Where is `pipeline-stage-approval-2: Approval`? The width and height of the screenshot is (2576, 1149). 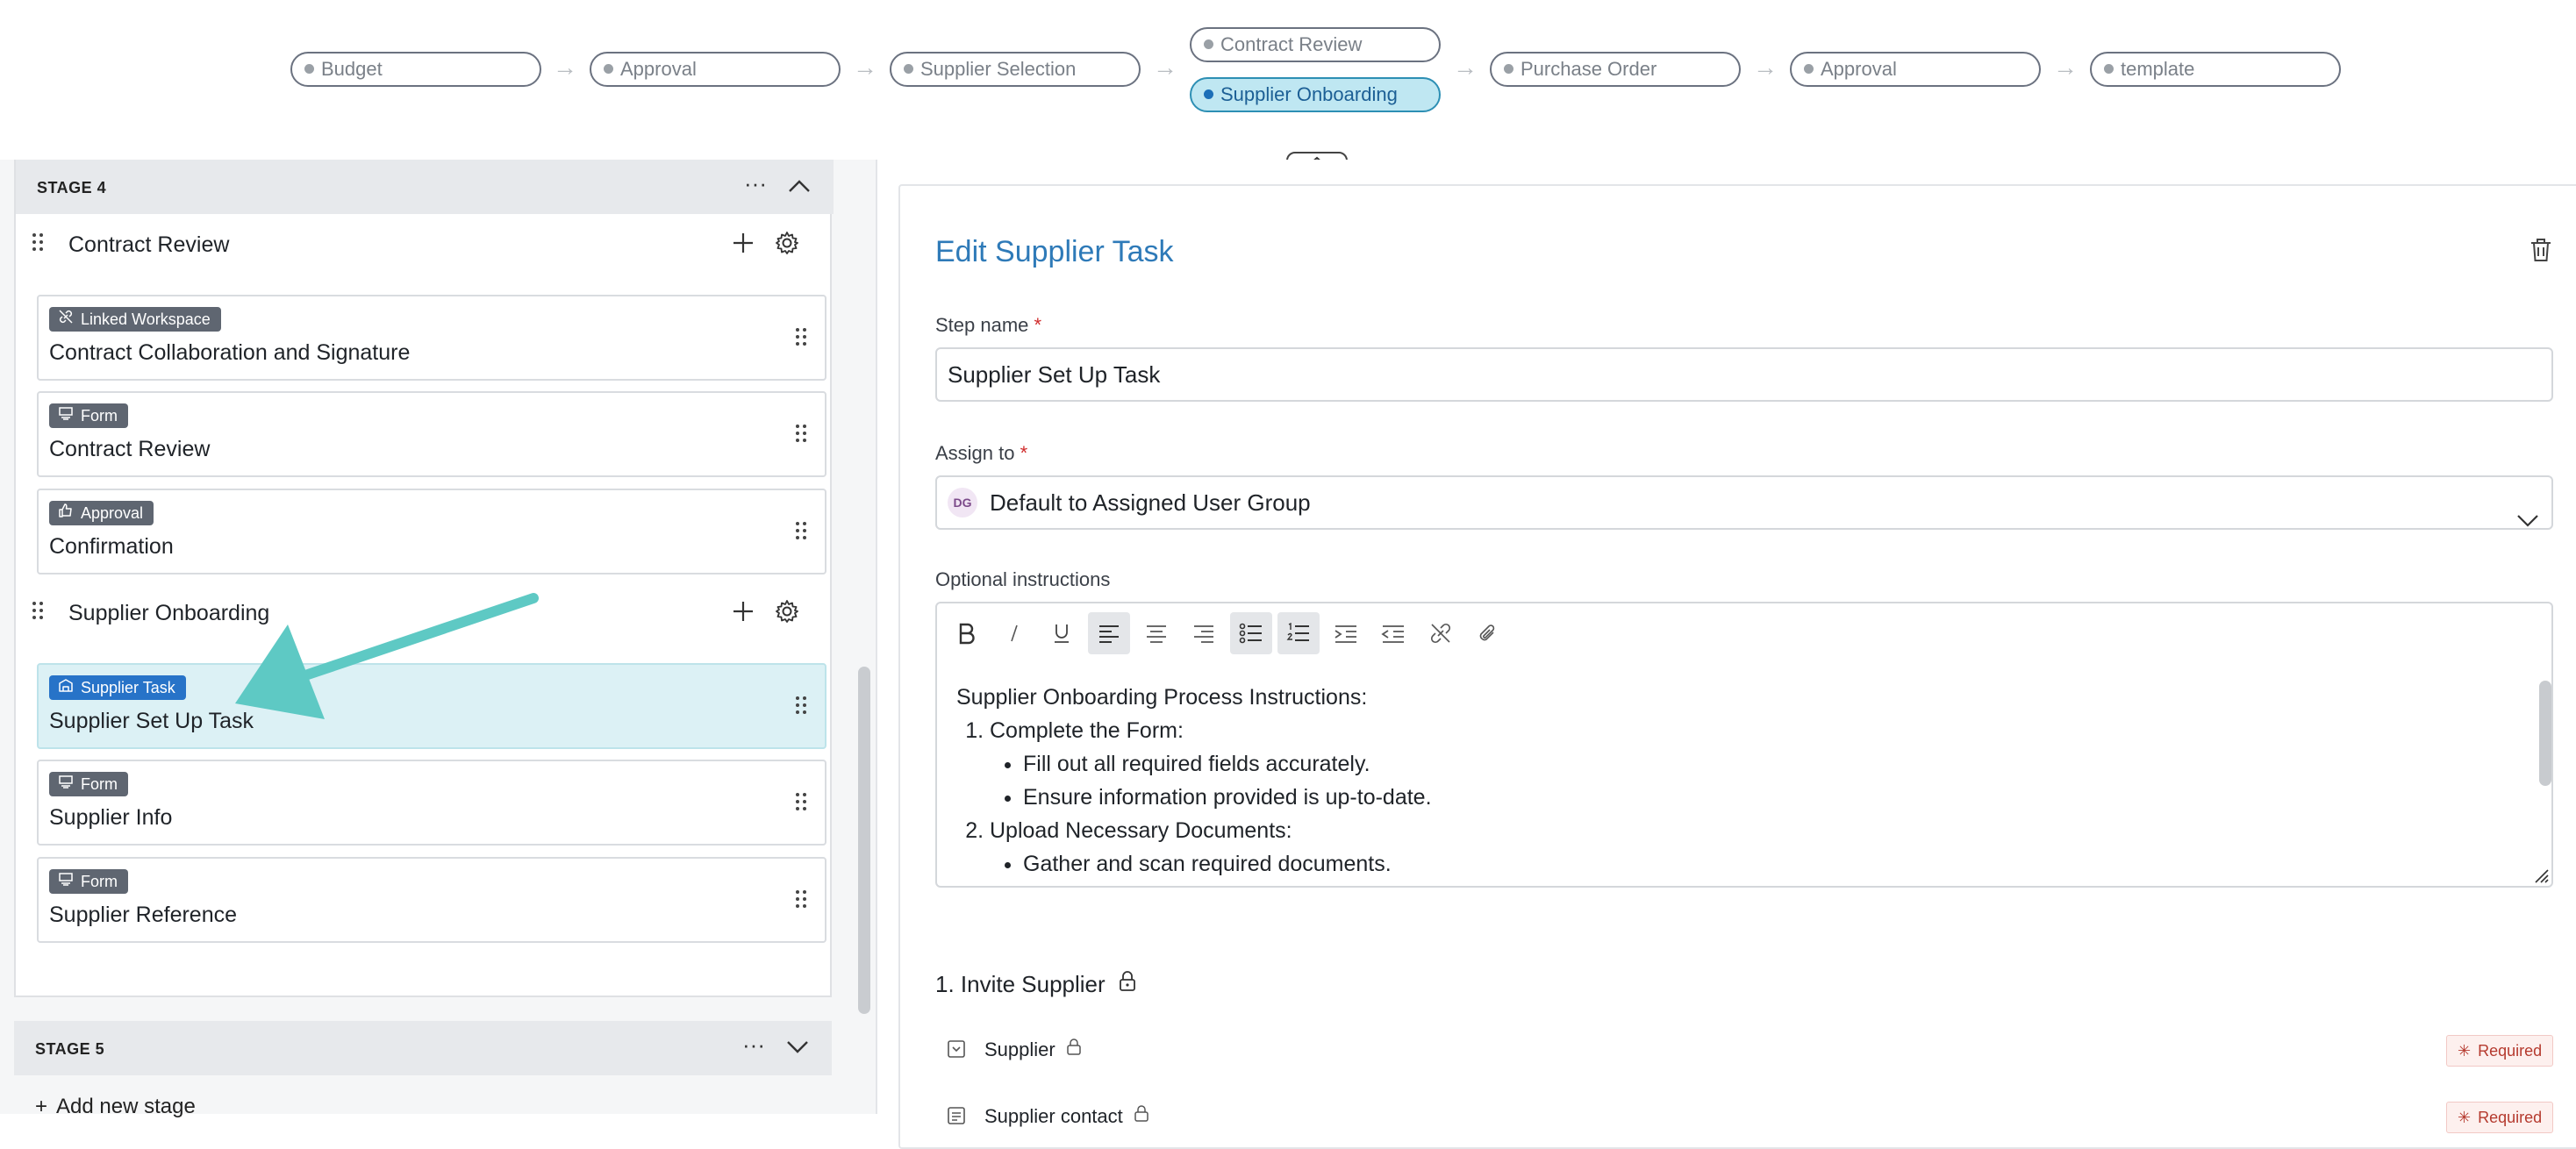
pipeline-stage-approval-2: Approval is located at coordinates (1915, 69).